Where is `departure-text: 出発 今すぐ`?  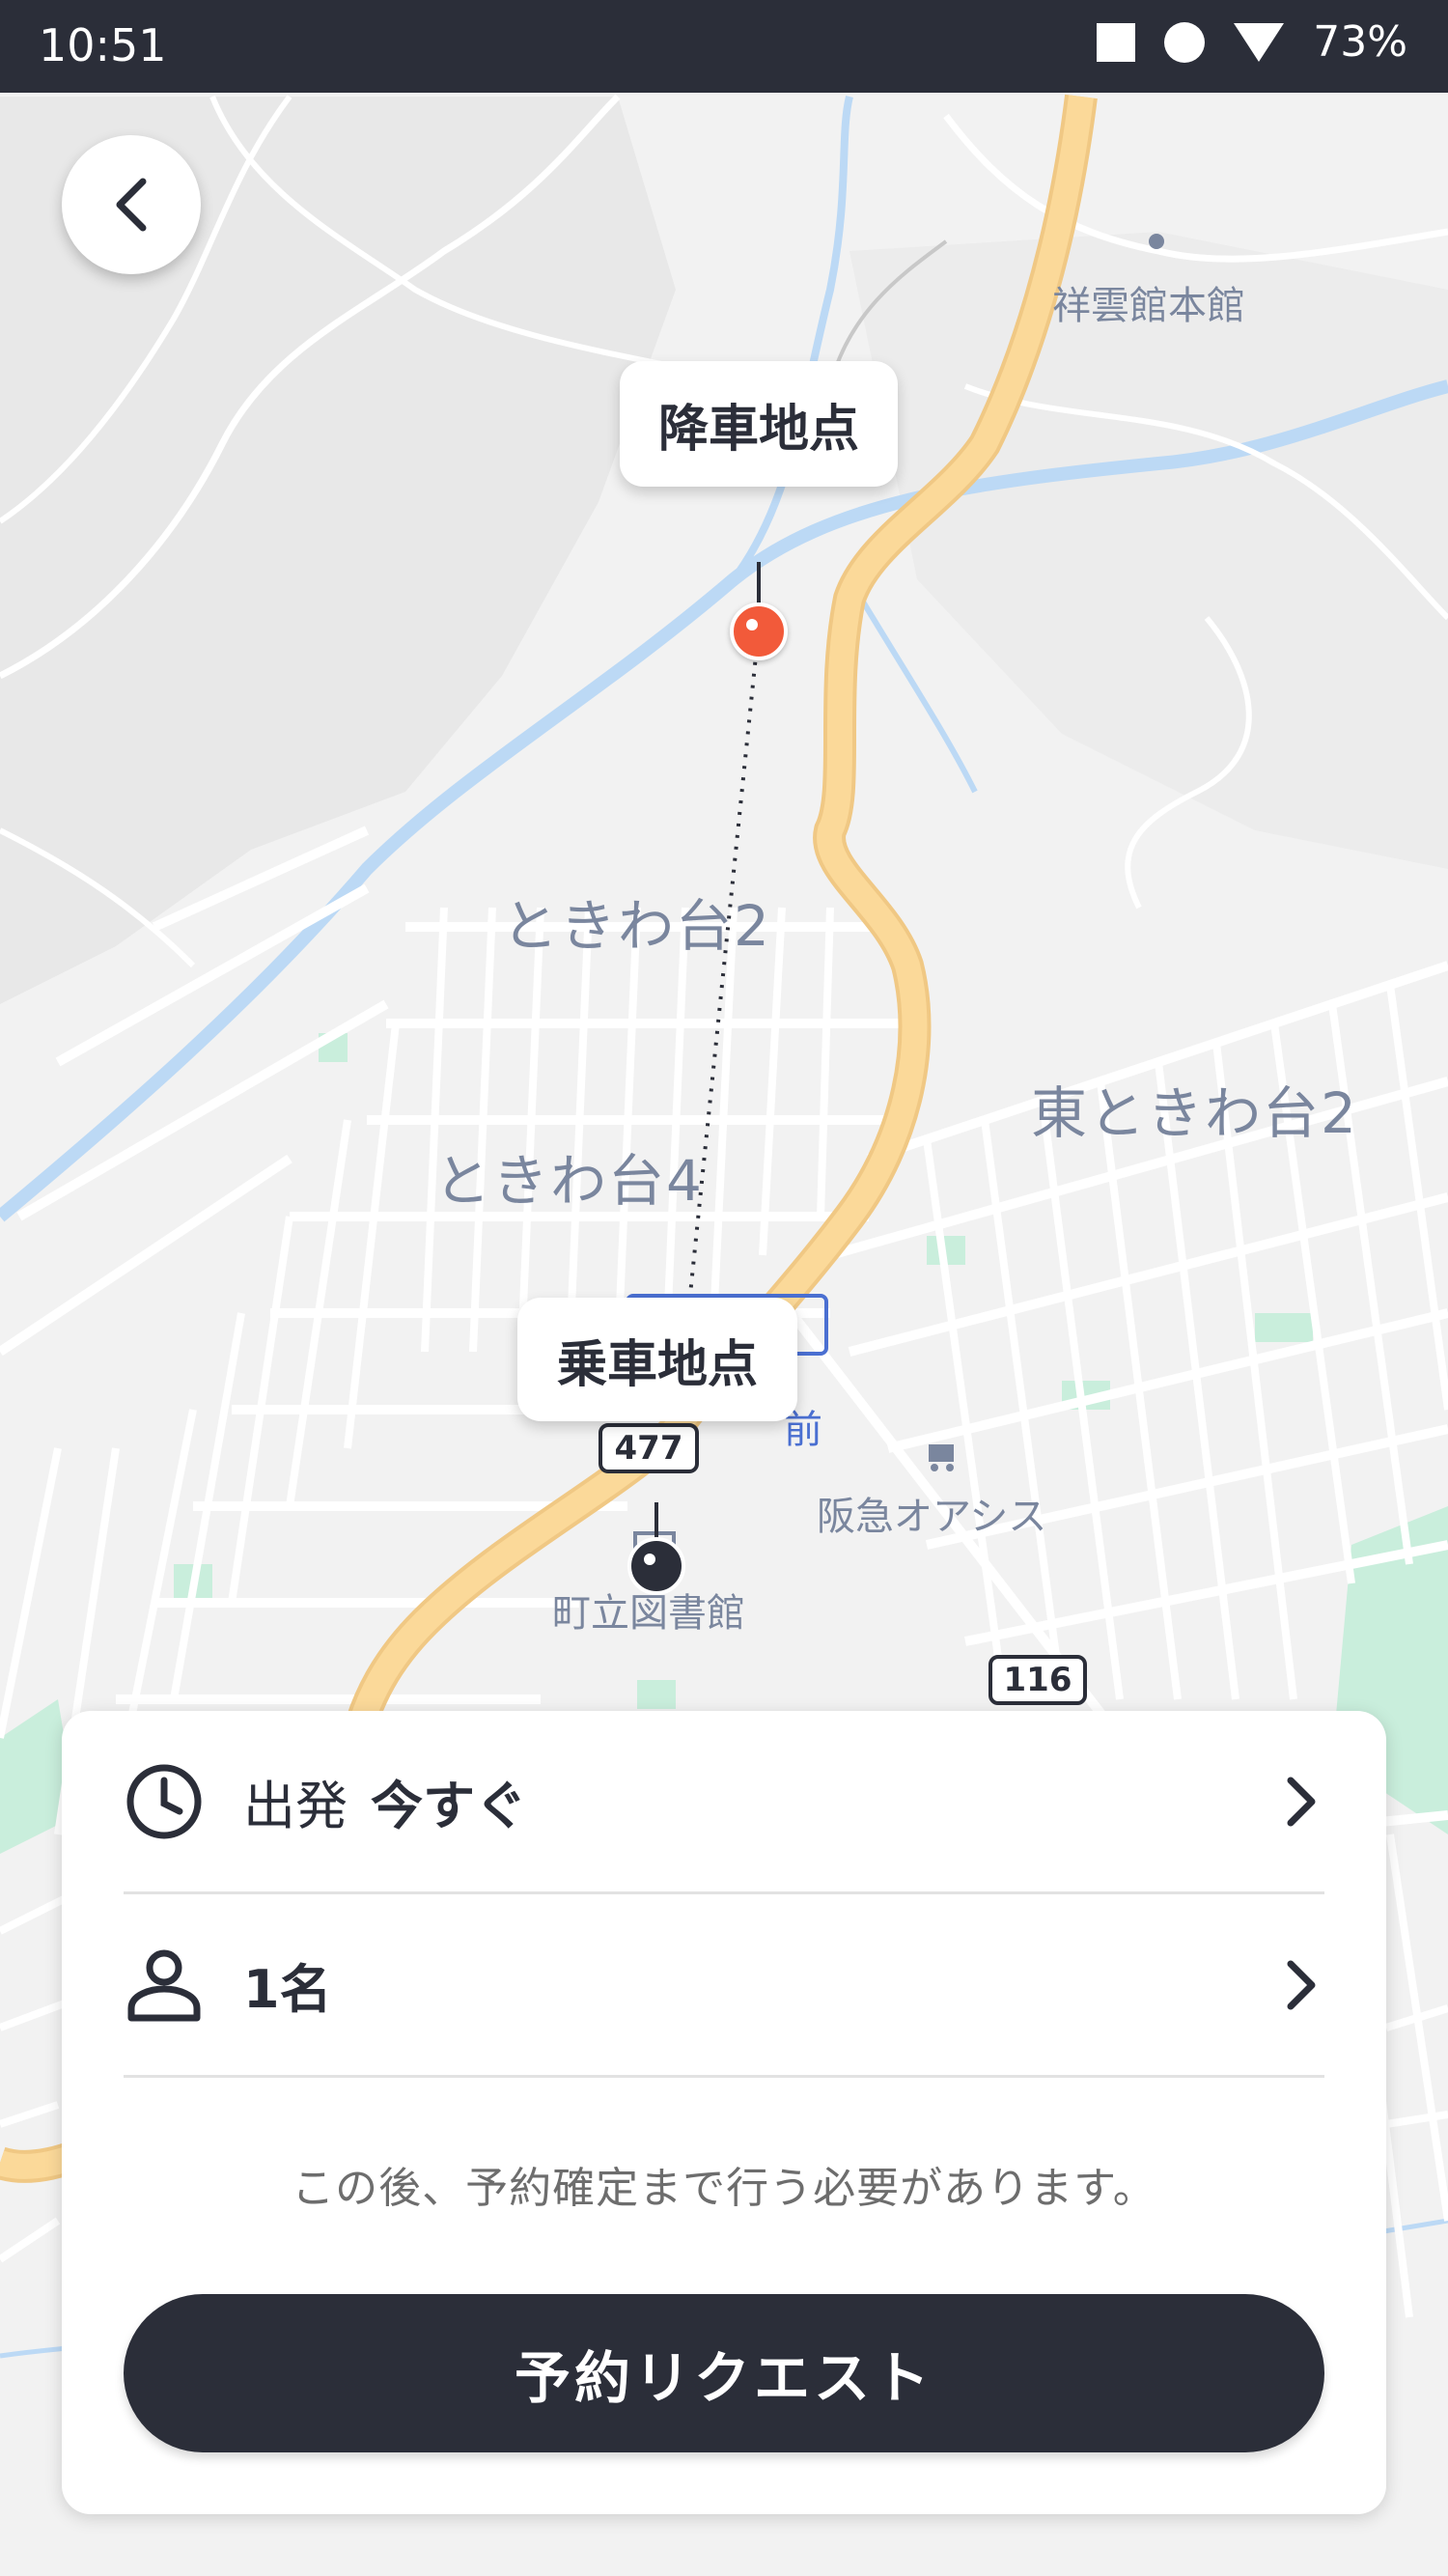
departure-text: 出発 今すぐ is located at coordinates (760, 1801).